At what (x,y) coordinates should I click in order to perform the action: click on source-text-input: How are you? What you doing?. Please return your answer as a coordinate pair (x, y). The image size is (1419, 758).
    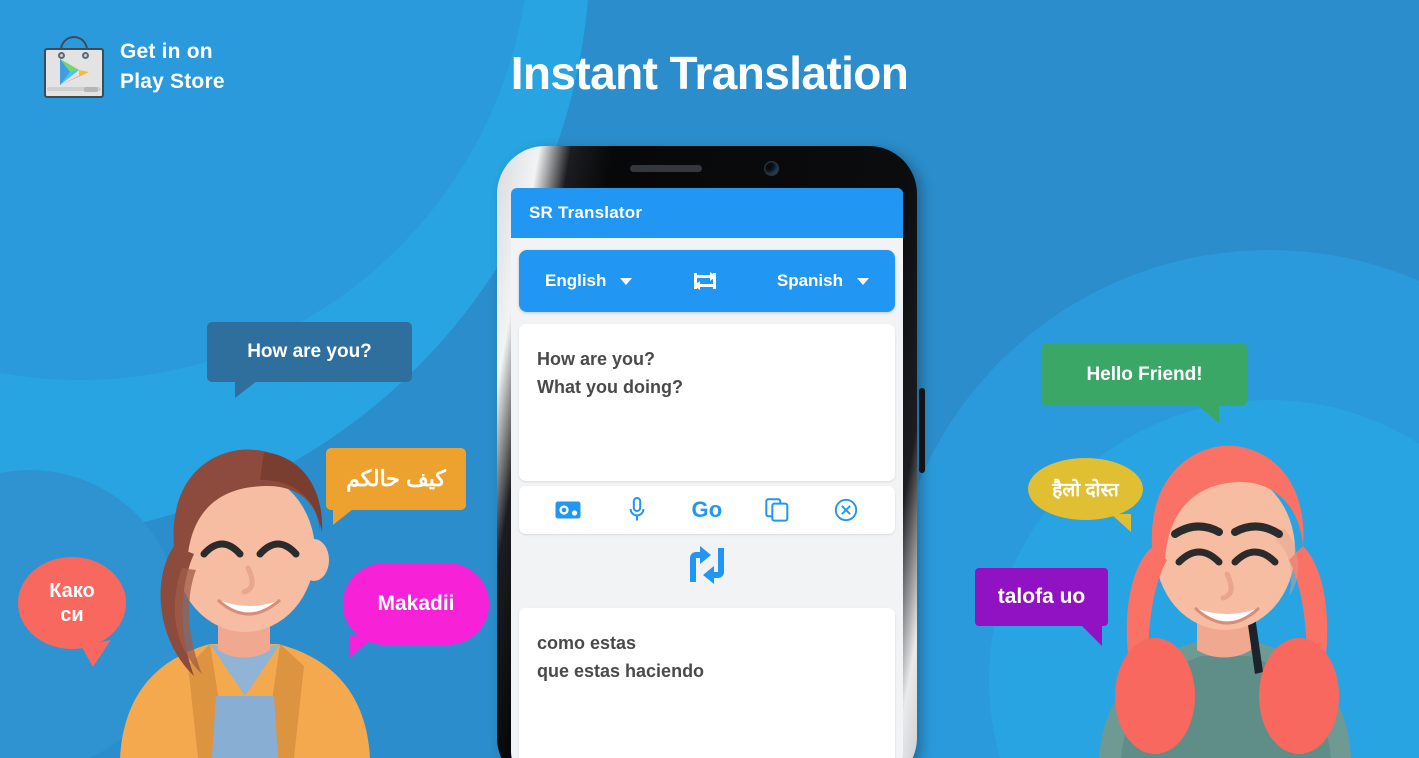
    Looking at the image, I should click on (707, 402).